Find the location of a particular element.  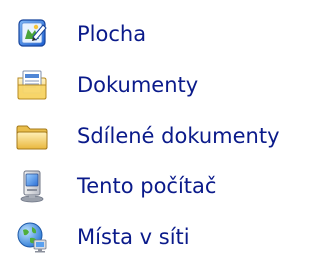

places-item-shared-documents: Sdílené dokumenty is located at coordinates (147, 136).